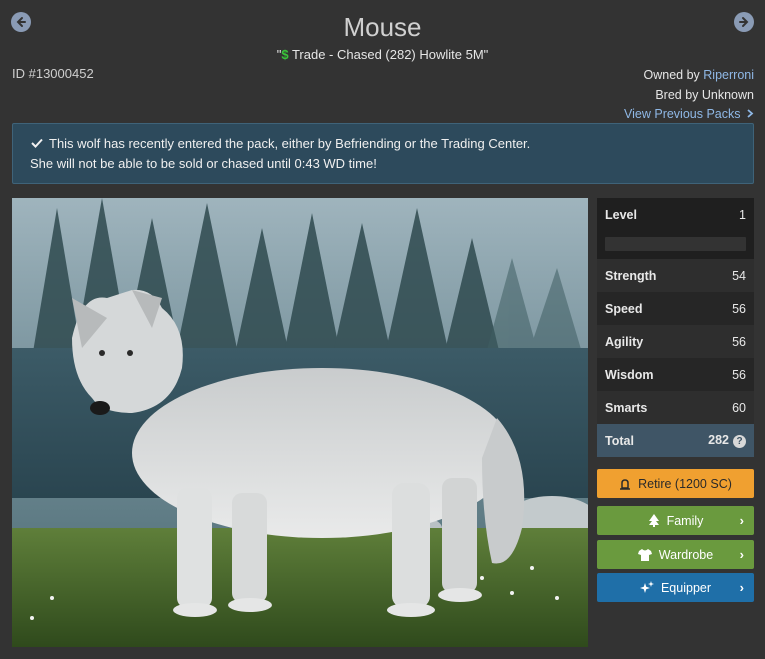  Describe the element at coordinates (382, 54) in the screenshot. I see `wolf-subtitle: "$ Trade - Chased (282) Howlite 5M"` at that location.